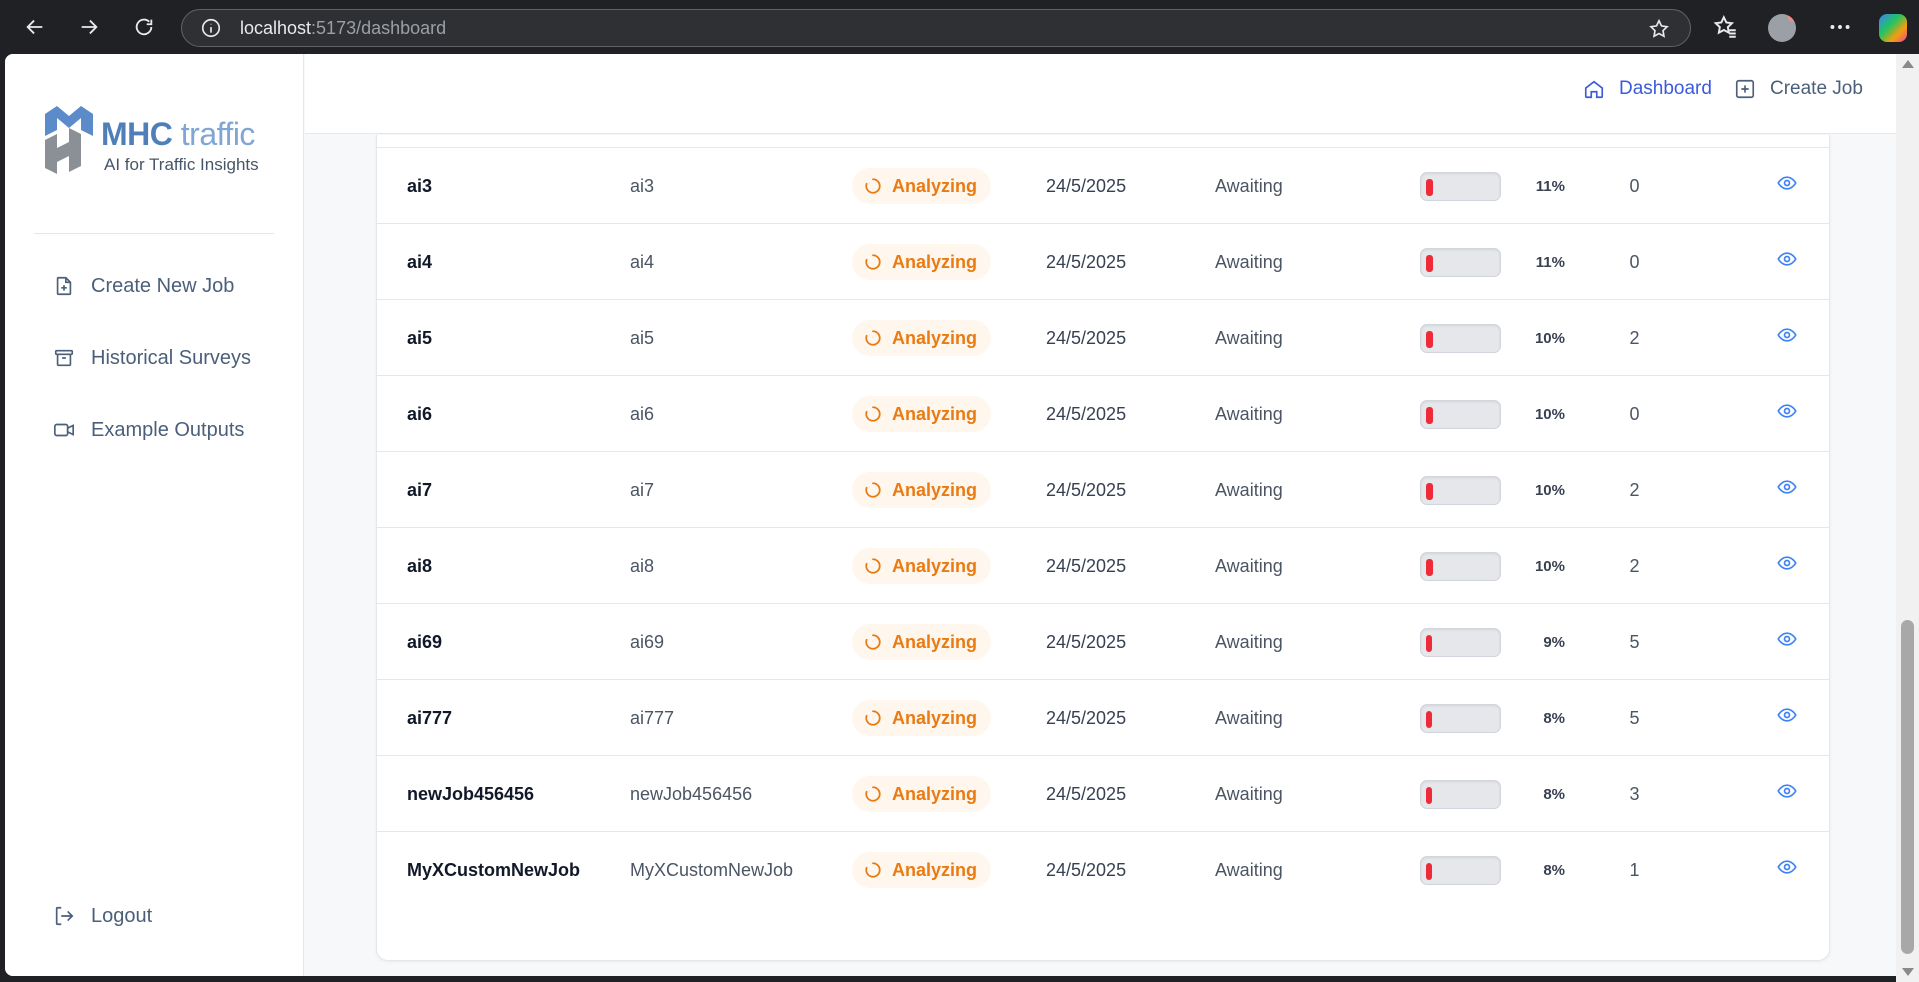 The image size is (1919, 982). Describe the element at coordinates (152, 358) in the screenshot. I see `sidebar-item-historical-surveys: Historical Surveys` at that location.